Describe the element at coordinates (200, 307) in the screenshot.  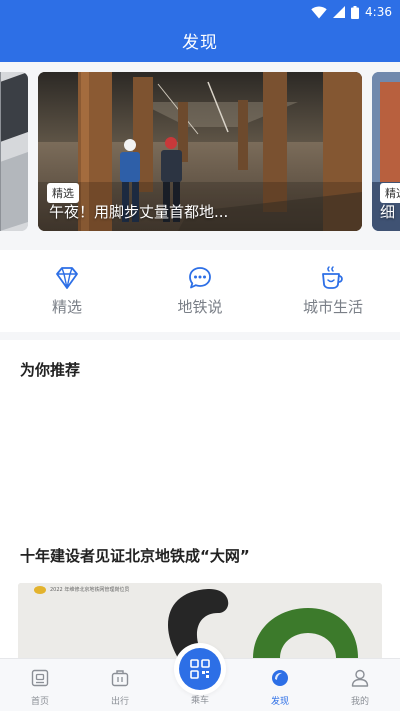
I see `category-label: 地铁说` at that location.